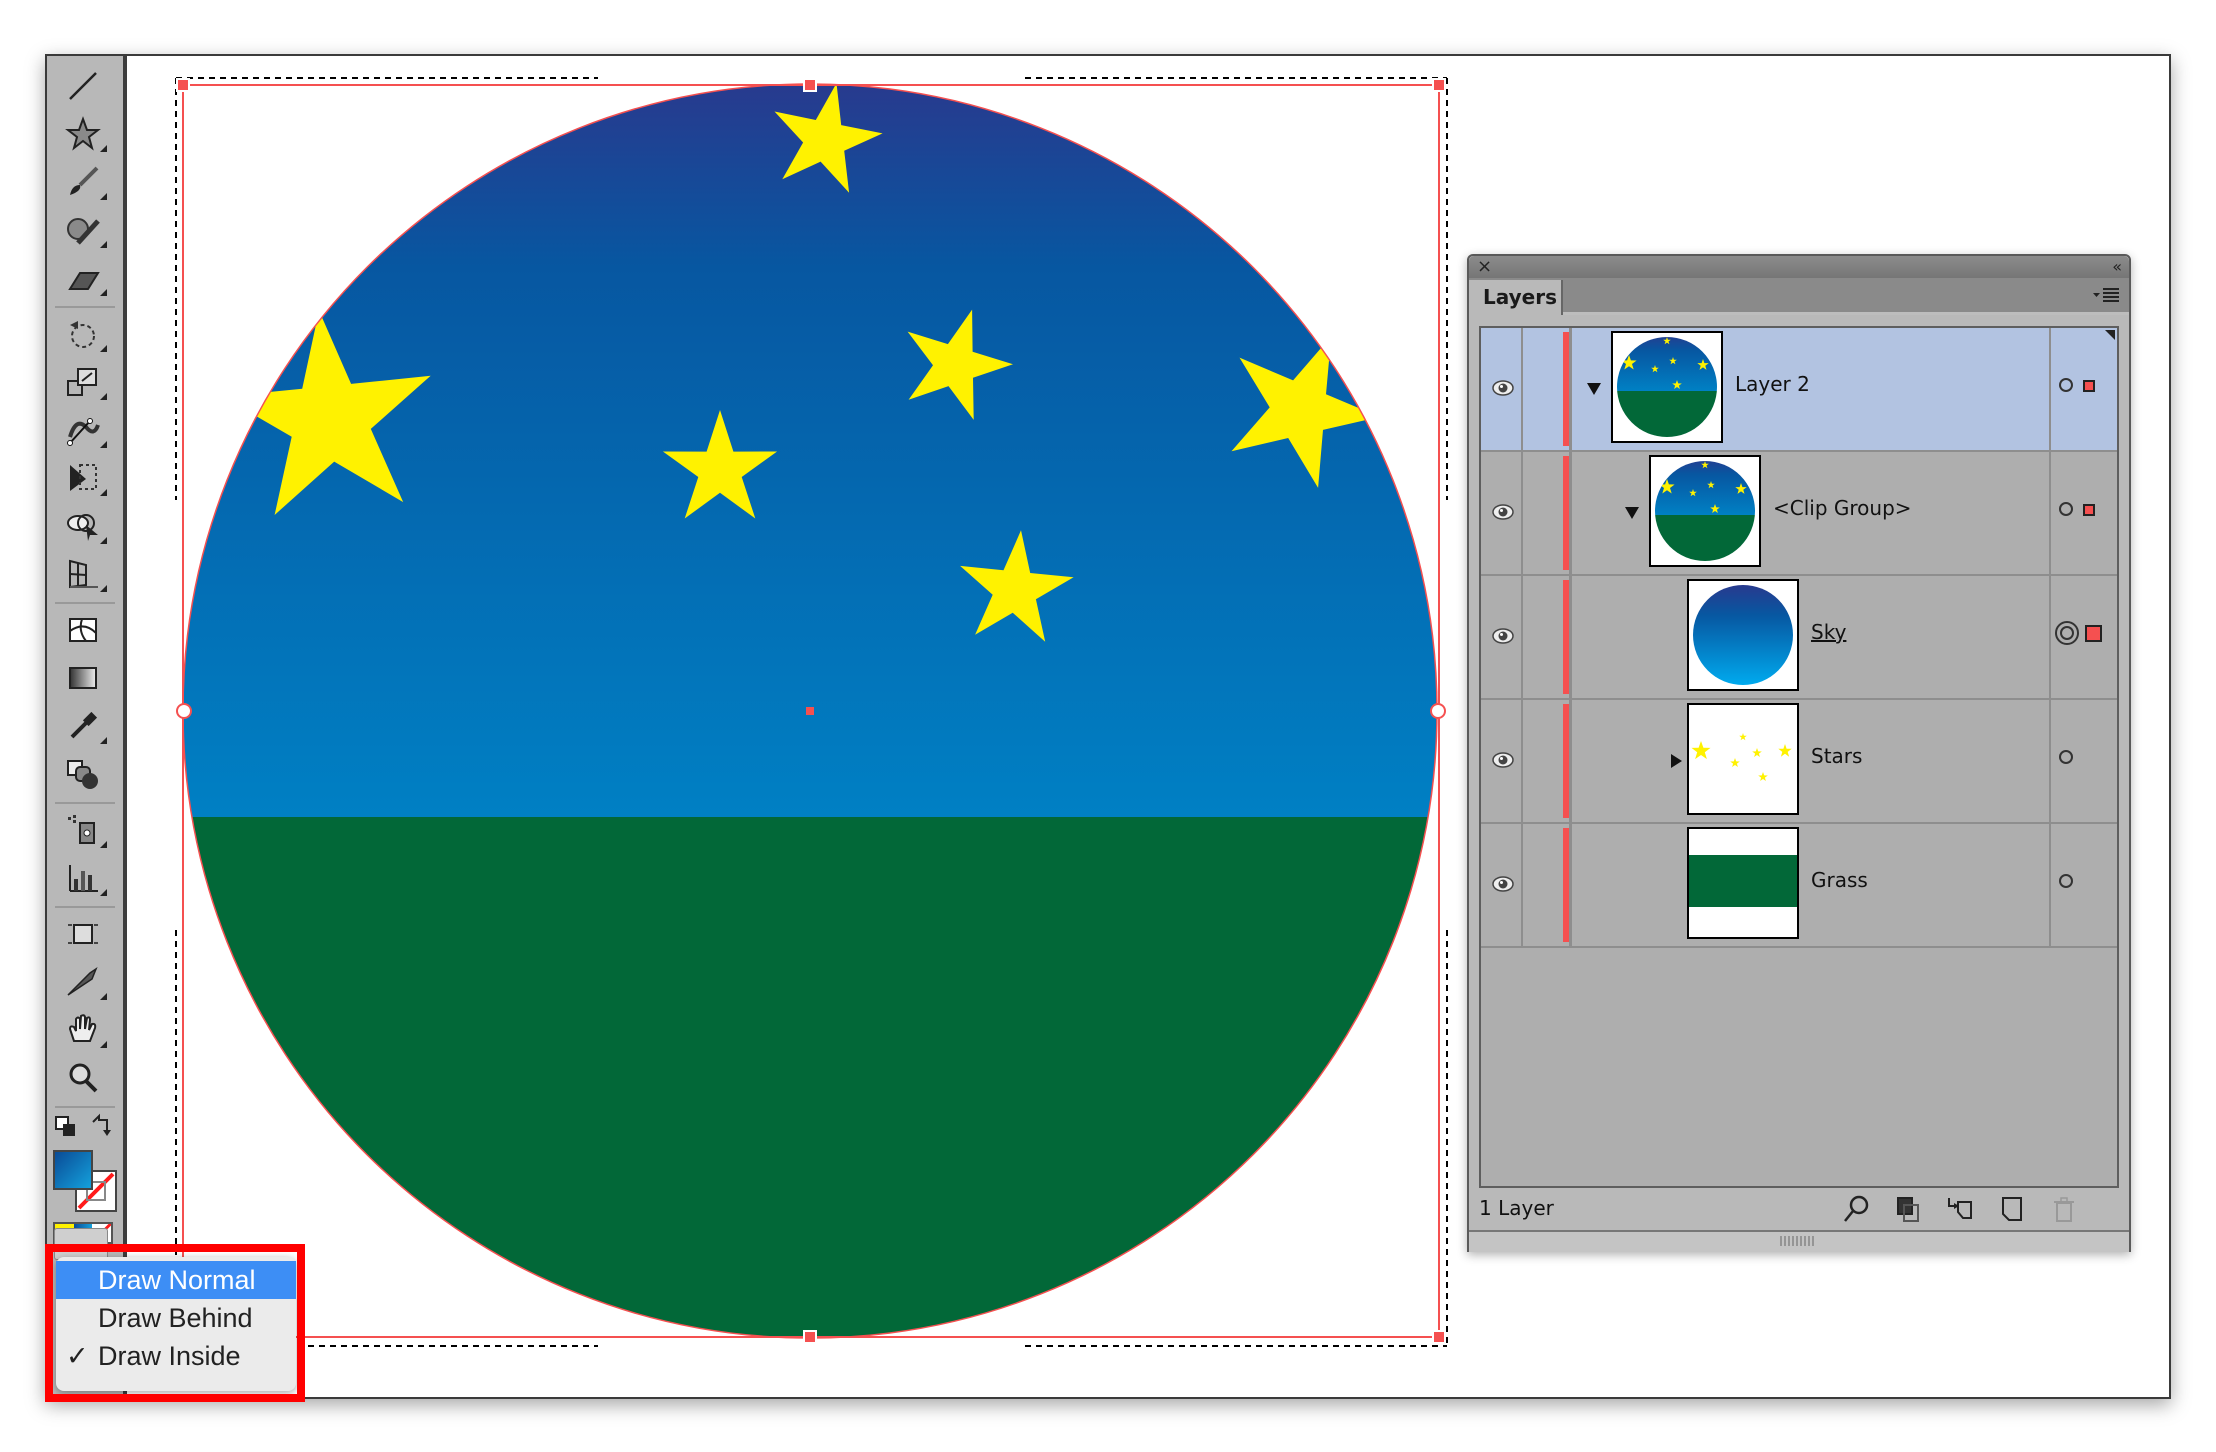  I want to click on eyedropper-tool, so click(83, 726).